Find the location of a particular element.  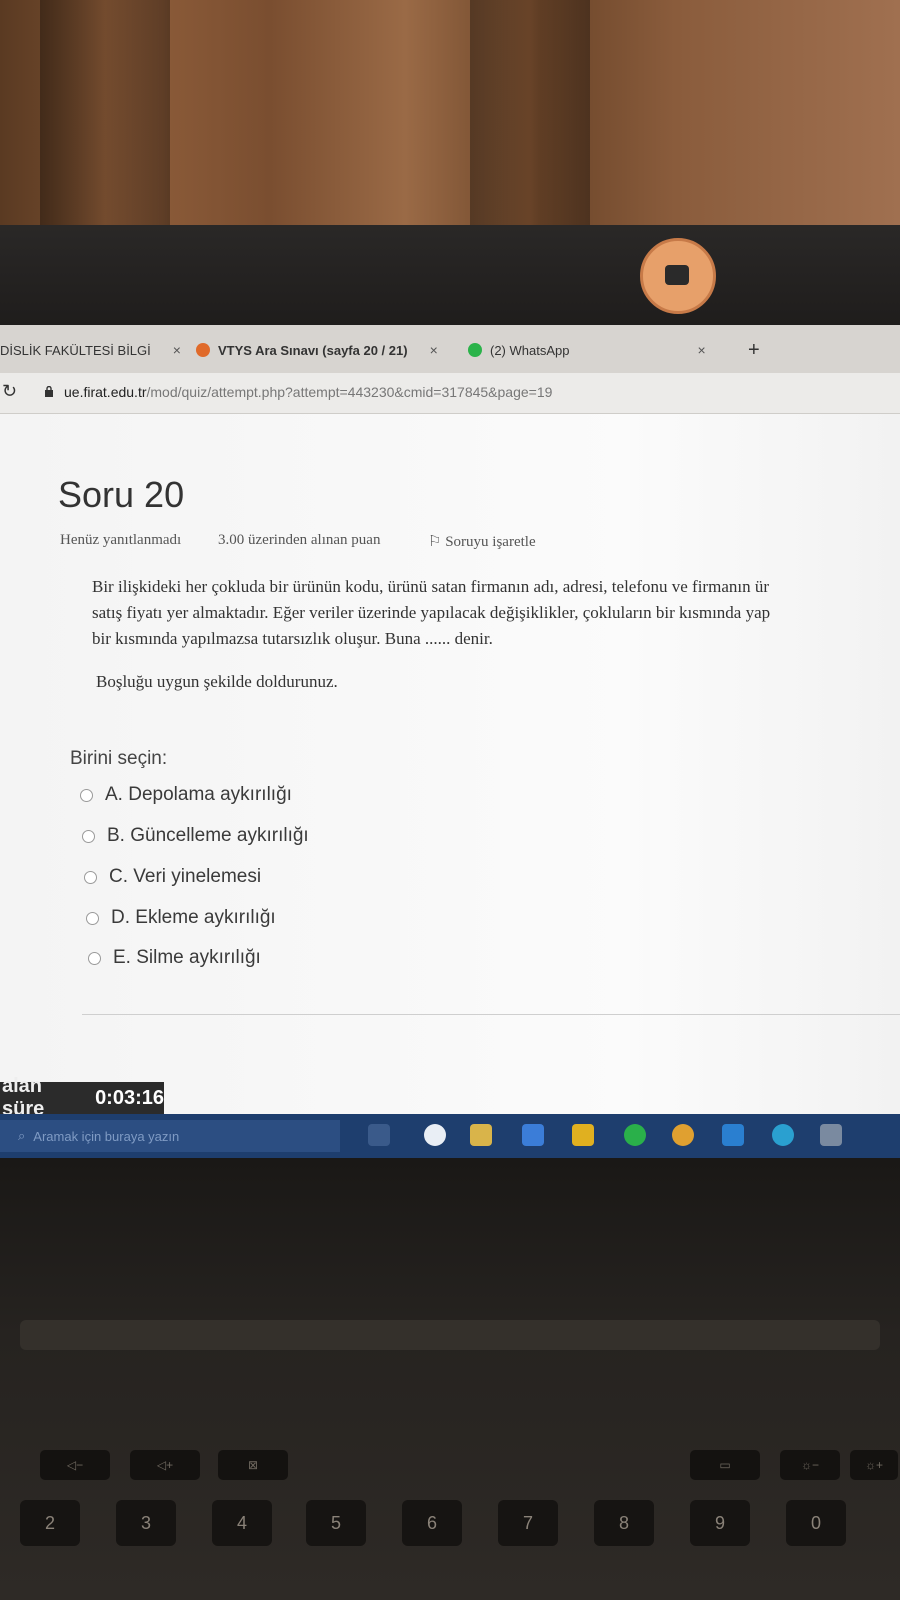

lock-icon is located at coordinates (49, 391).